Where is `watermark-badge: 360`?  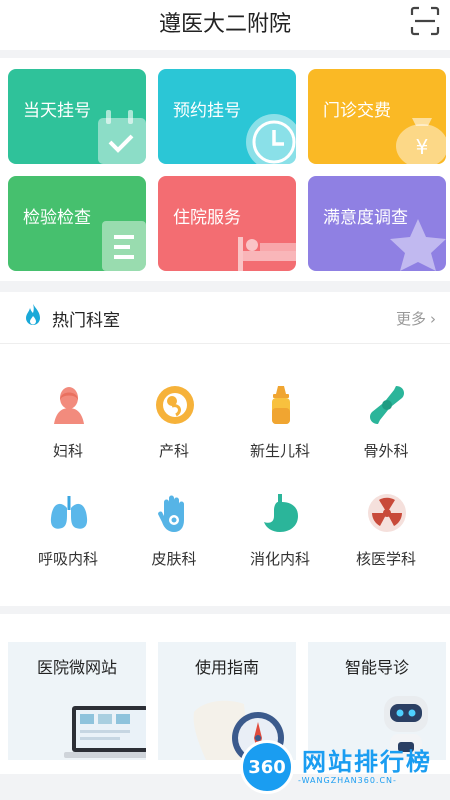 watermark-badge: 360 is located at coordinates (267, 767).